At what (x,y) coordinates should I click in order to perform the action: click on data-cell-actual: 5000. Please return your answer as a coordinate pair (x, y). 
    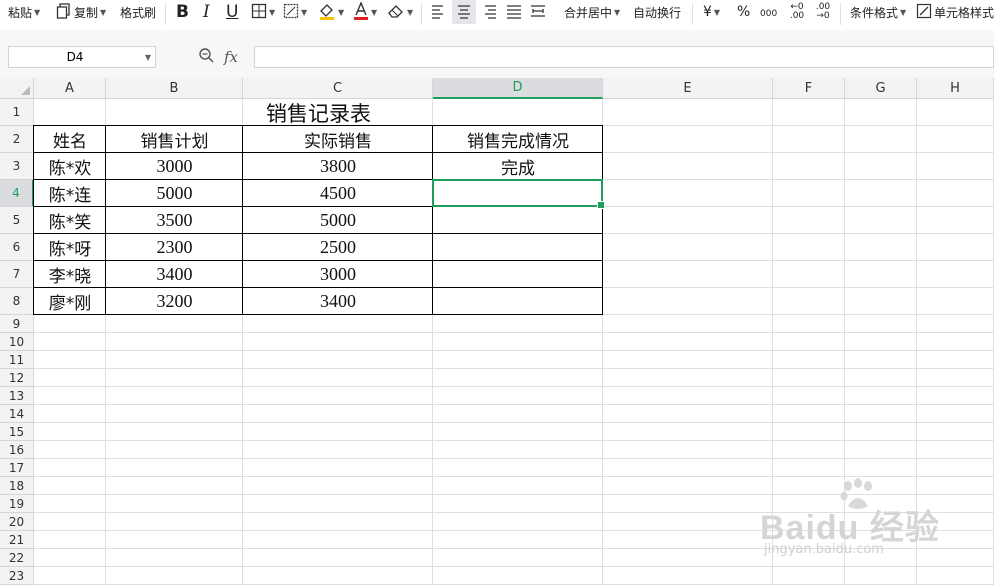
    Looking at the image, I should click on (338, 220).